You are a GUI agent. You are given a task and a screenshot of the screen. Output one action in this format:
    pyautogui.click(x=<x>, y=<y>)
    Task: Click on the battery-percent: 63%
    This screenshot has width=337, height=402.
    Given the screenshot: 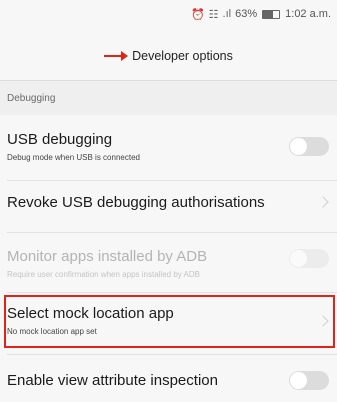 What is the action you would take?
    pyautogui.click(x=246, y=14)
    